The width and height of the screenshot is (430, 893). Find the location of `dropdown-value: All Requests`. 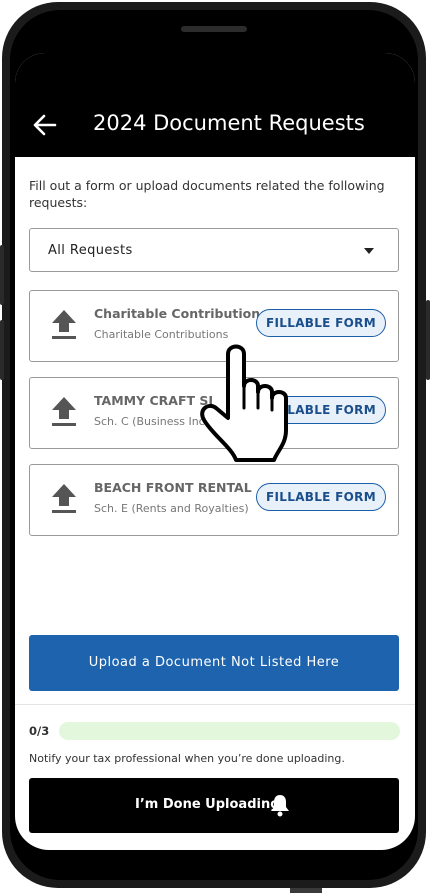

dropdown-value: All Requests is located at coordinates (90, 250).